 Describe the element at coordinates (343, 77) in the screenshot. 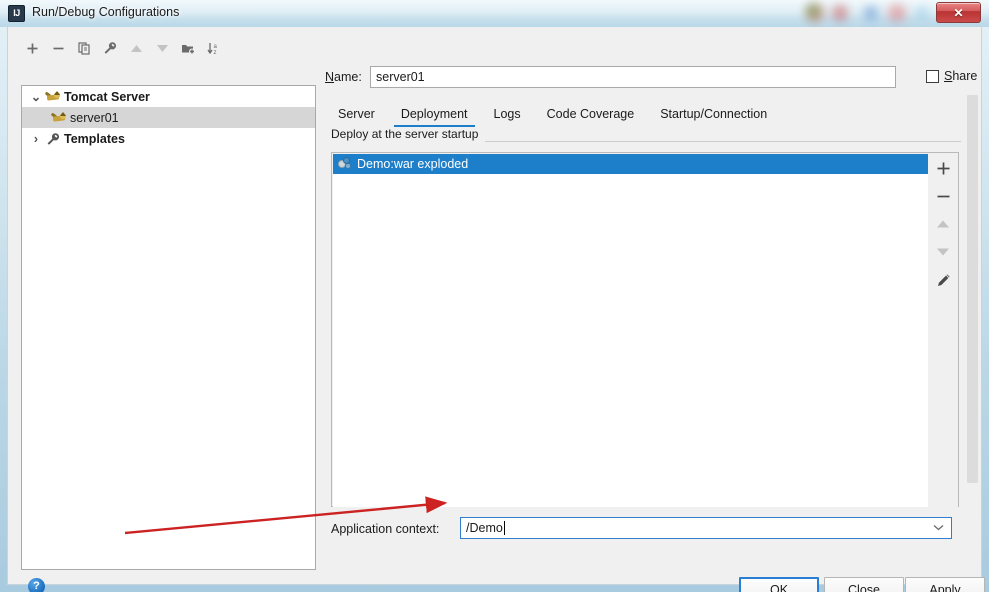

I see `name-label: Name:` at that location.